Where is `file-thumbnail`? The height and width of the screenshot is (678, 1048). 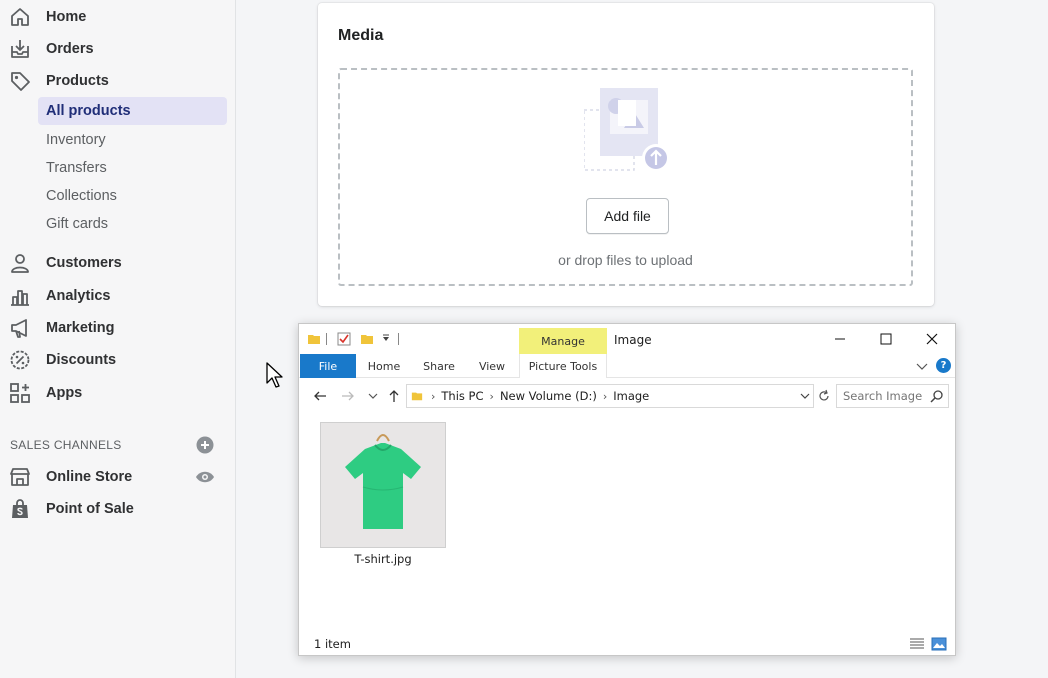 file-thumbnail is located at coordinates (383, 485).